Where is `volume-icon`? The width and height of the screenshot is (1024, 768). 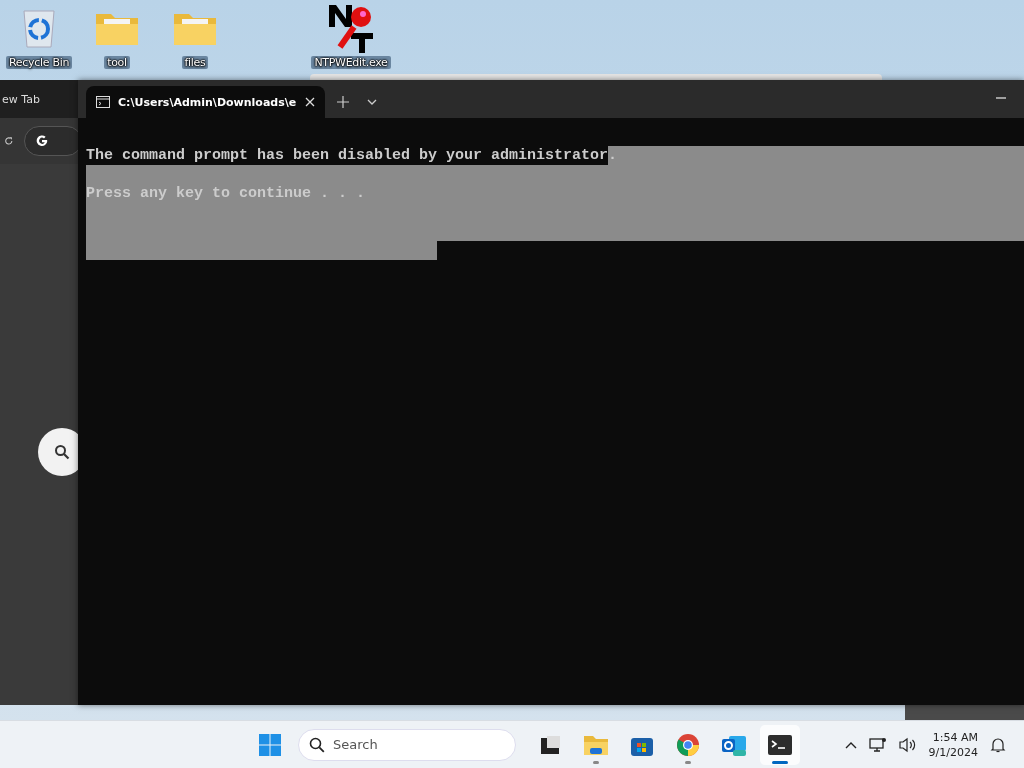 volume-icon is located at coordinates (907, 744).